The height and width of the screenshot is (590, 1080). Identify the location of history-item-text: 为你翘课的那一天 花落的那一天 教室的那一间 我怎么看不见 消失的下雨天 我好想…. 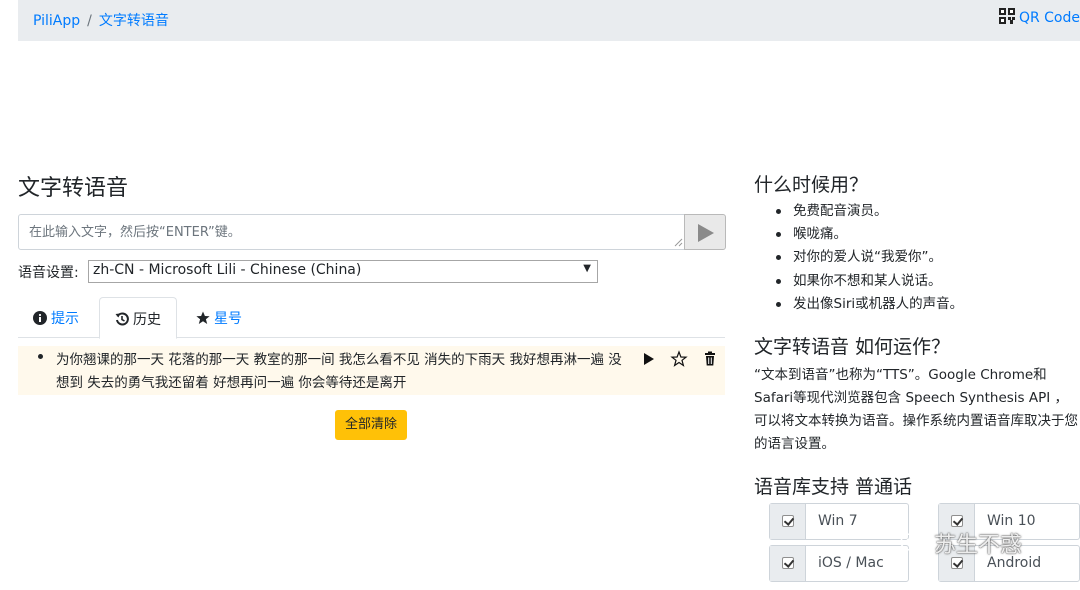
(343, 372).